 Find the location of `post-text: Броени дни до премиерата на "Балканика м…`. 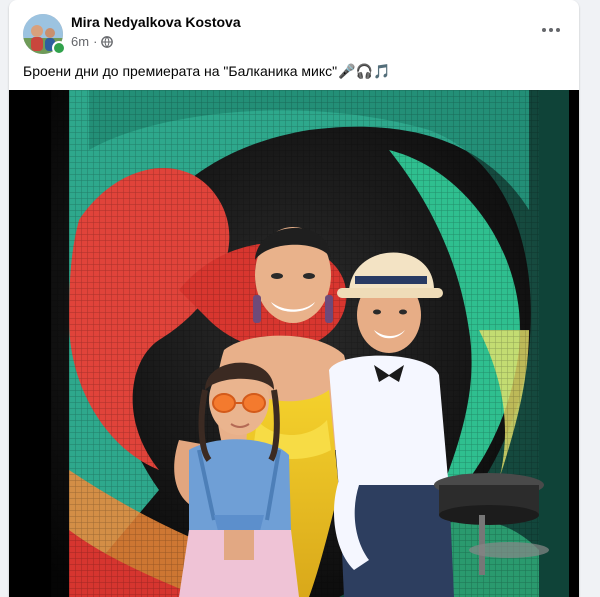

post-text: Броени дни до премиерата на "Балканика м… is located at coordinates (294, 71).